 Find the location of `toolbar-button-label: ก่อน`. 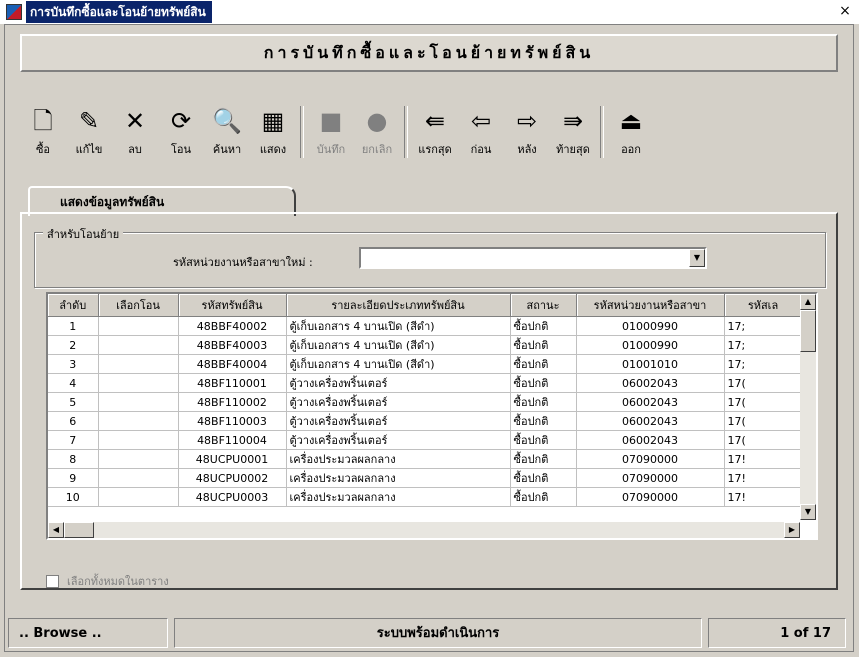

toolbar-button-label: ก่อน is located at coordinates (481, 149).